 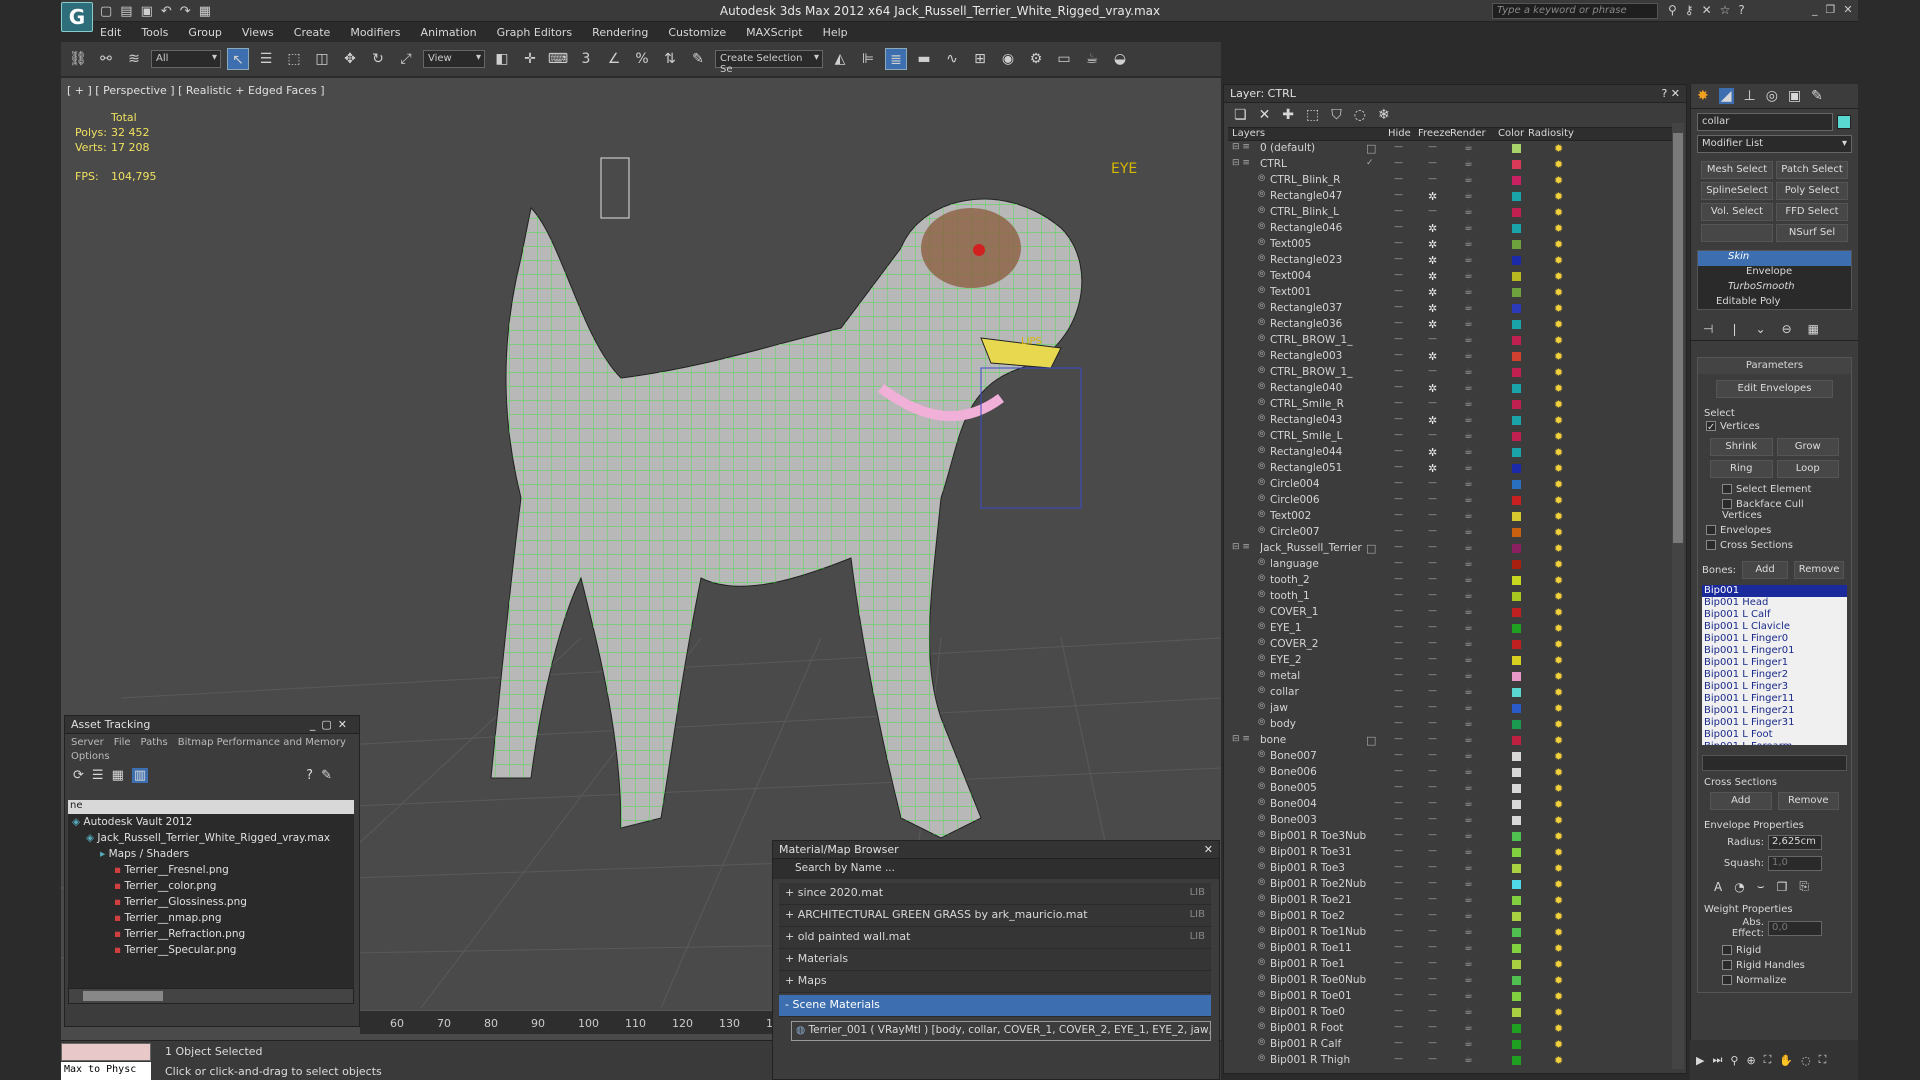 I want to click on layer-row: ⦾ CTRL_Smile_L — — ☕ ✹, so click(x=1455, y=437).